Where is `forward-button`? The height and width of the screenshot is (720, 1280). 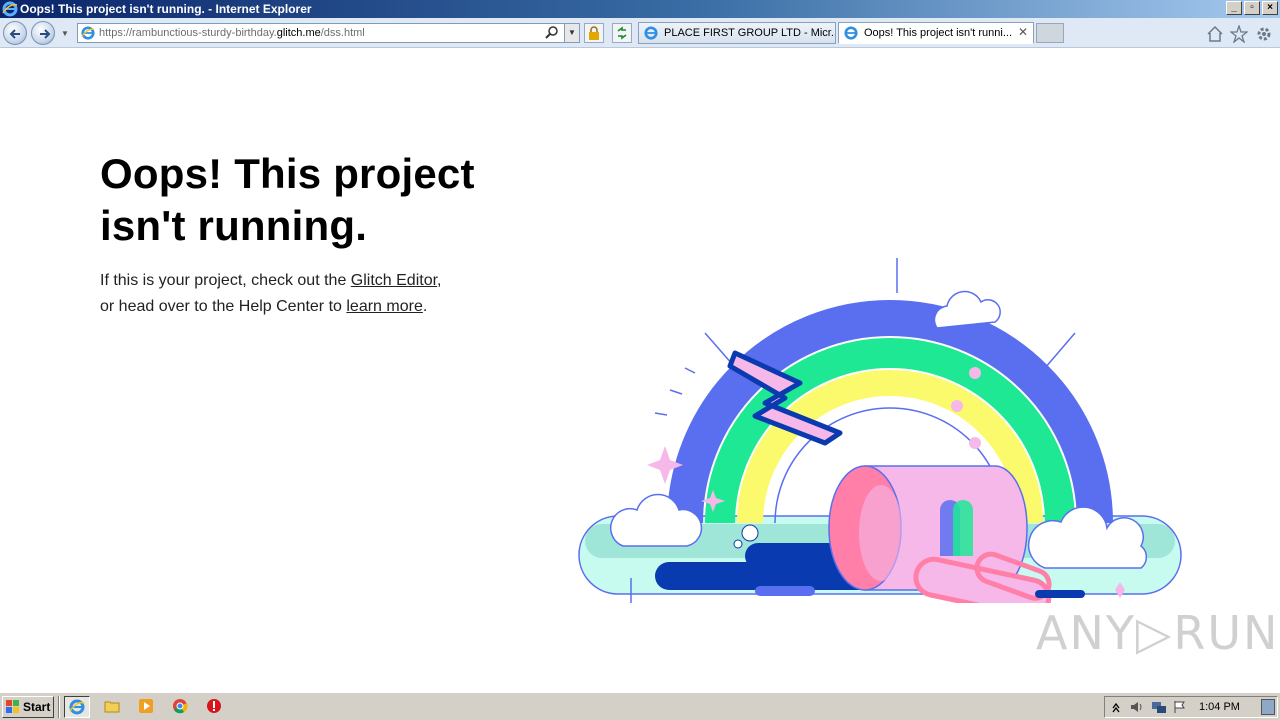 forward-button is located at coordinates (43, 33).